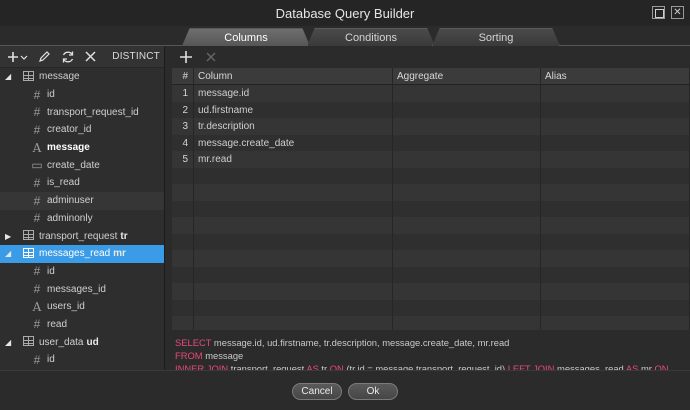  Describe the element at coordinates (293, 159) in the screenshot. I see `column-cell: mr.read` at that location.